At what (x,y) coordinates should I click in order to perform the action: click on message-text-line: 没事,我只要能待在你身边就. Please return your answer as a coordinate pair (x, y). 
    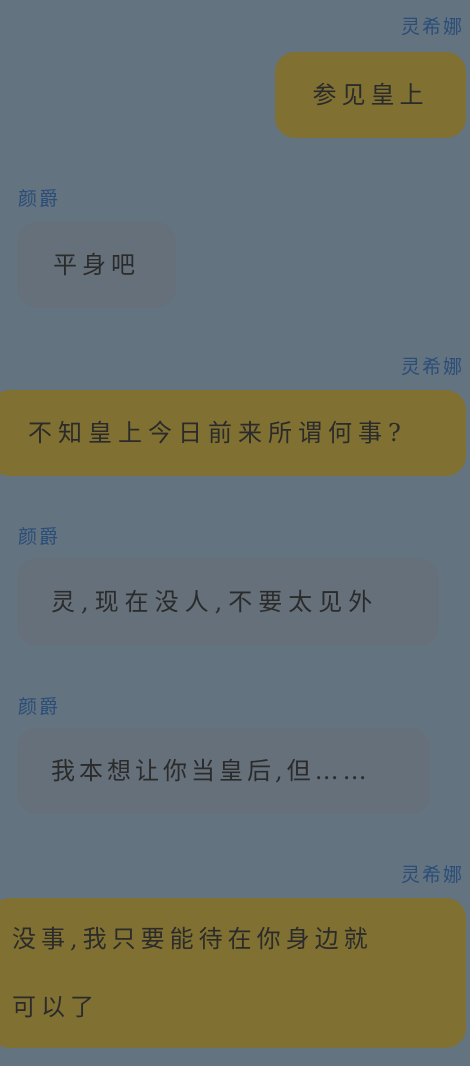
    Looking at the image, I should click on (192, 939).